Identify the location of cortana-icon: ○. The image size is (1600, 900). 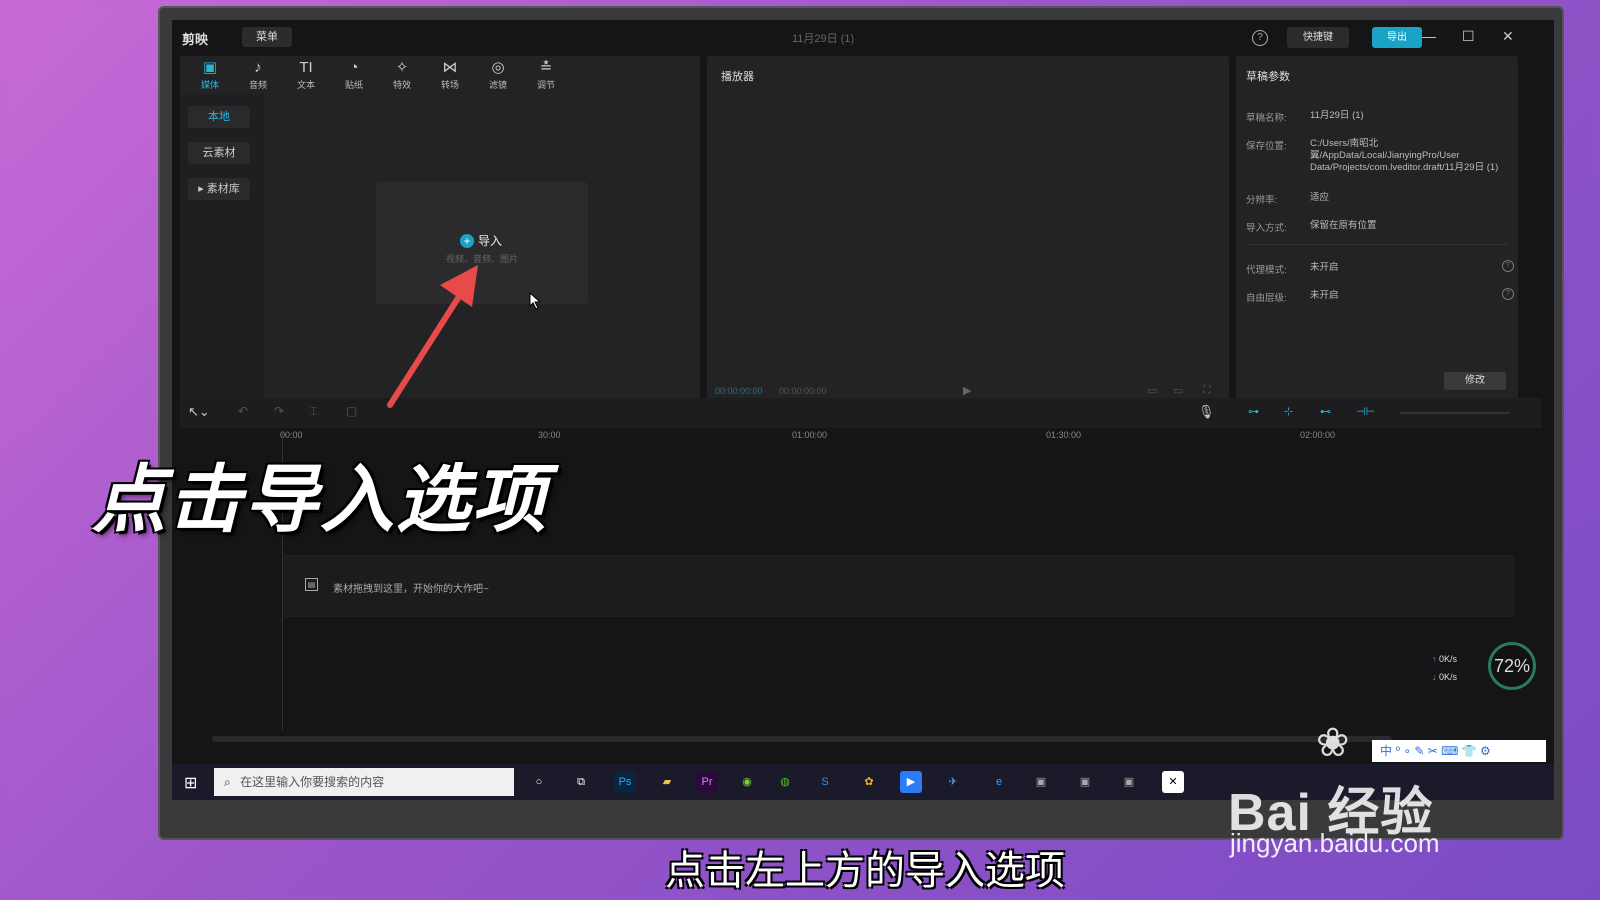
(539, 782).